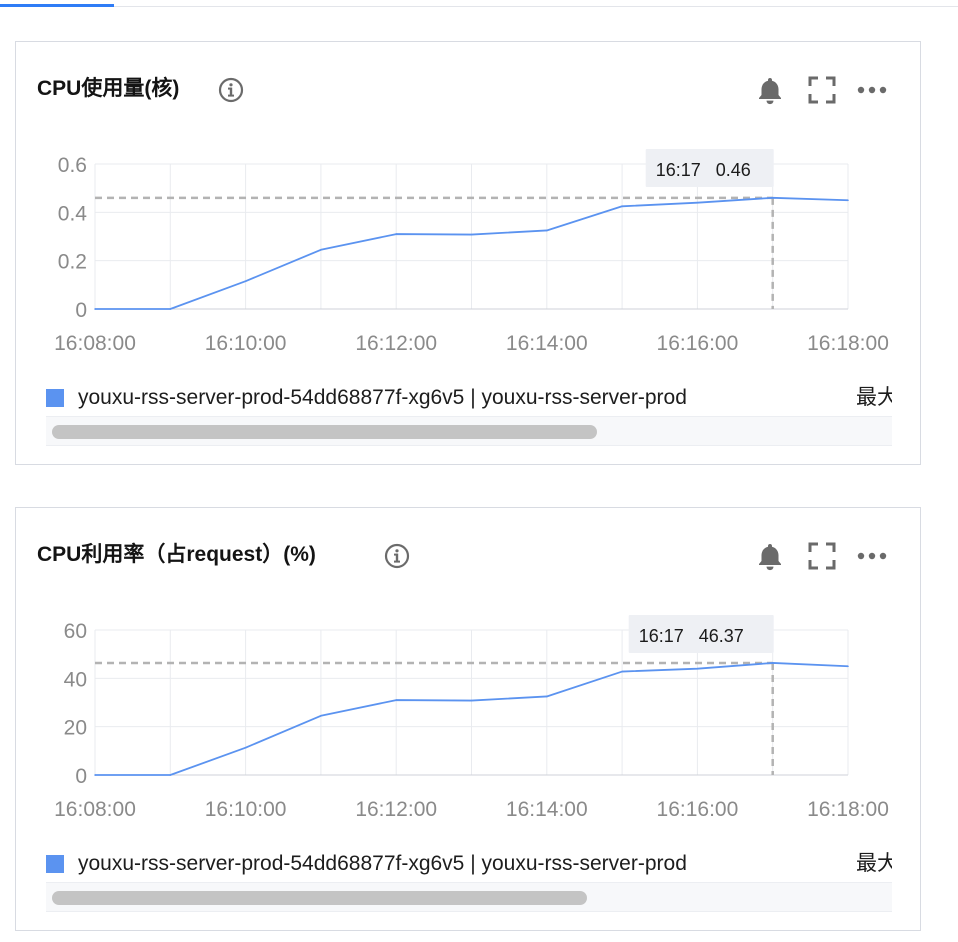  What do you see at coordinates (75, 631) in the screenshot?
I see `y-tick-label: 60` at bounding box center [75, 631].